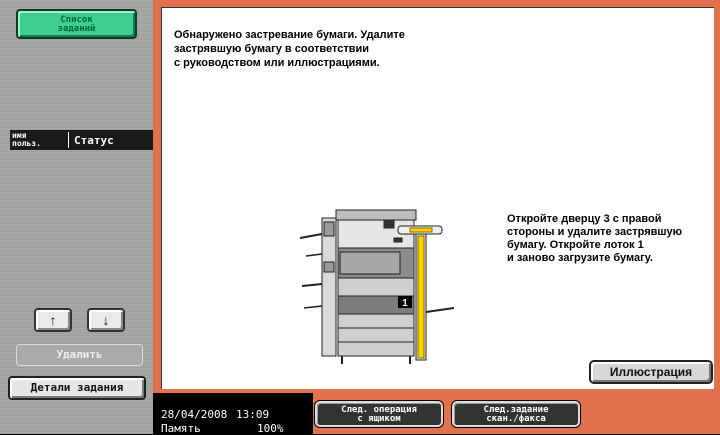  What do you see at coordinates (377, 286) in the screenshot?
I see `printer-illustration: 1` at bounding box center [377, 286].